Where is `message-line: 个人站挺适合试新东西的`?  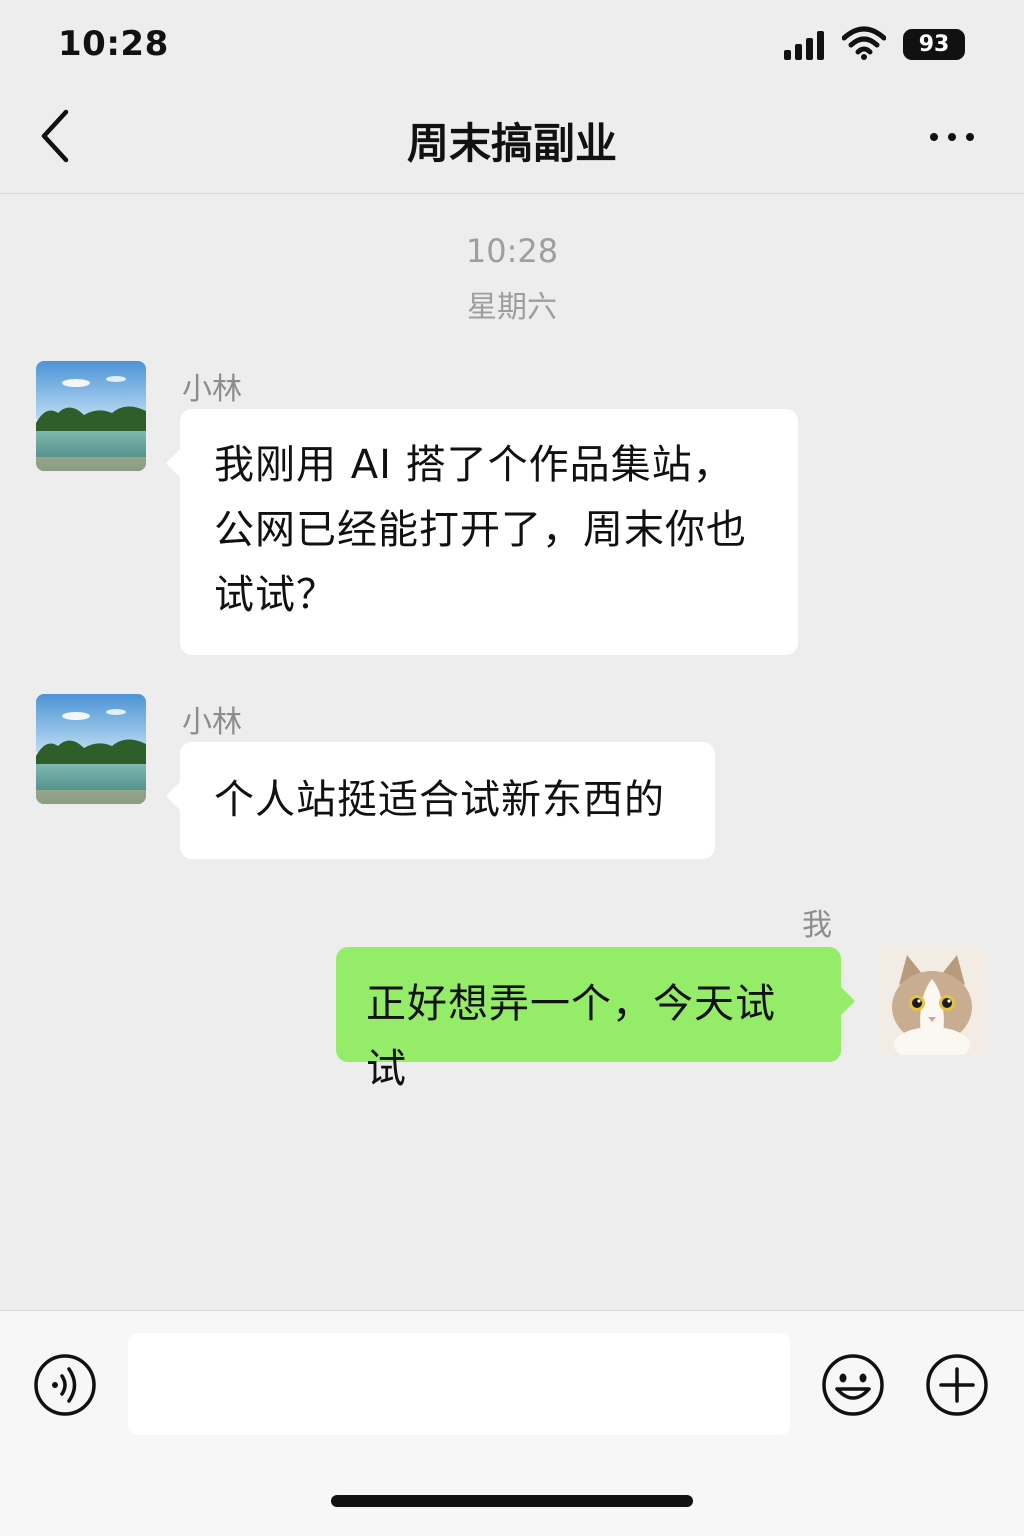 message-line: 个人站挺适合试新东西的 is located at coordinates (439, 800).